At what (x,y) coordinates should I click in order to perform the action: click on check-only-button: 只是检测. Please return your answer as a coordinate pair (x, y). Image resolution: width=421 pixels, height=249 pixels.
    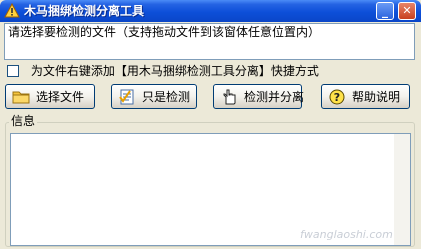
    Looking at the image, I should click on (154, 96).